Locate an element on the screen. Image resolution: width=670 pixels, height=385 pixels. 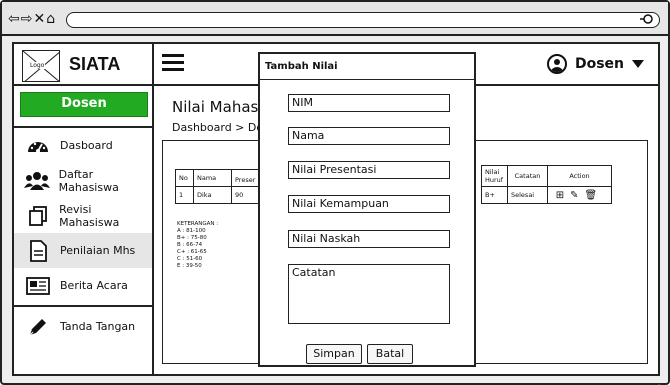
dashboard-gauge-icon is located at coordinates (38, 146).